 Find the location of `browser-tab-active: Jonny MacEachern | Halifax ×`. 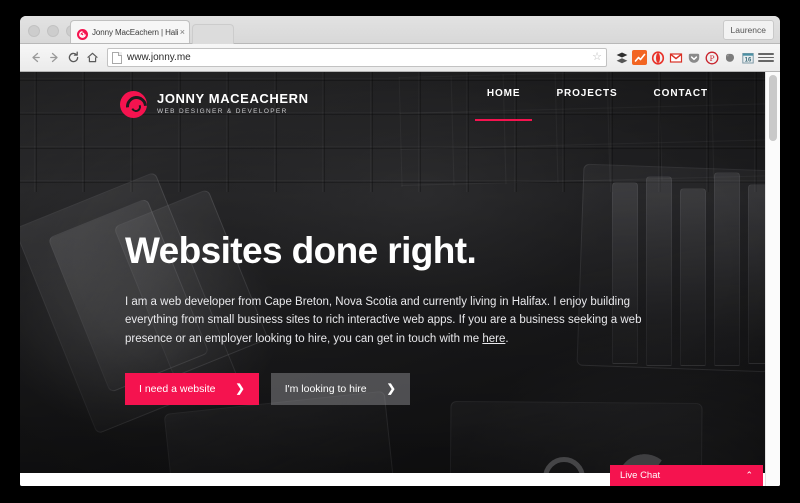

browser-tab-active: Jonny MacEachern | Halifax × is located at coordinates (130, 31).